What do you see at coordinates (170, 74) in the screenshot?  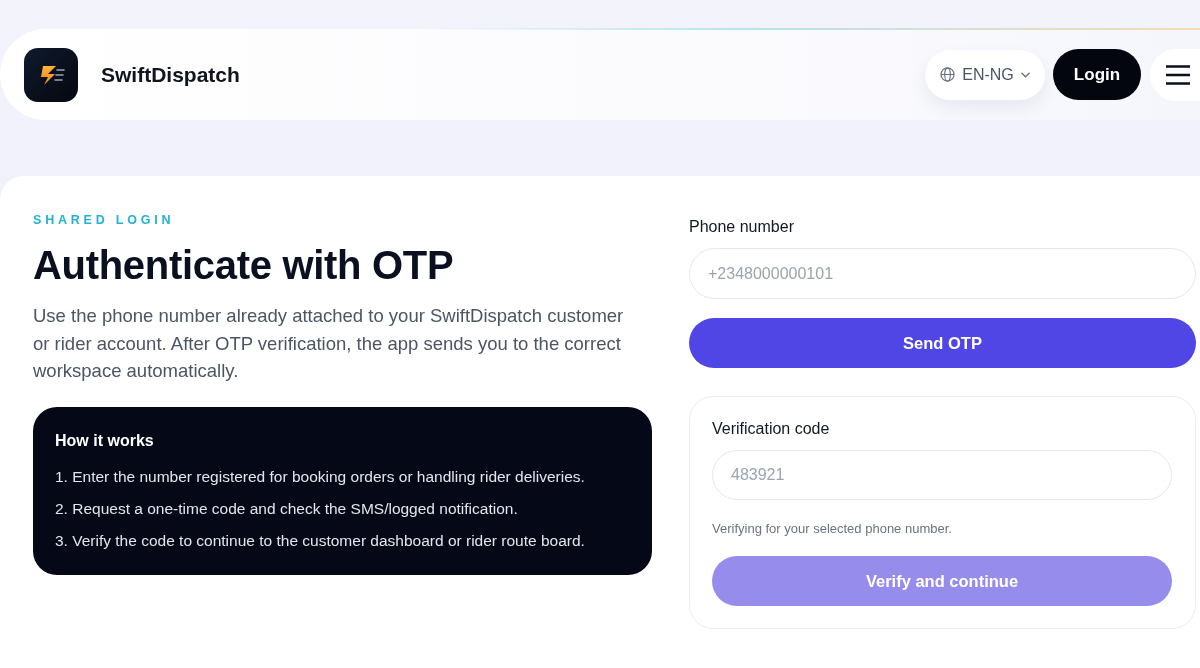 I see `brand-name: SwiftDispatch` at bounding box center [170, 74].